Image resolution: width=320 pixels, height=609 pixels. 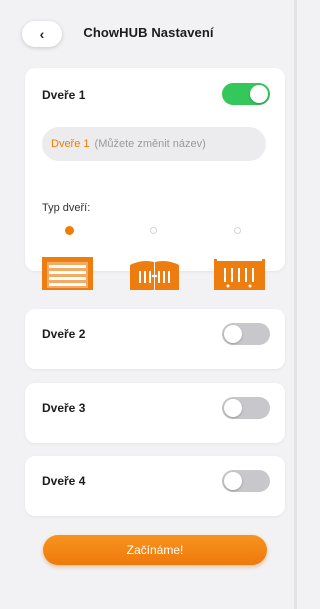 I want to click on door-2-toggle, so click(x=246, y=334).